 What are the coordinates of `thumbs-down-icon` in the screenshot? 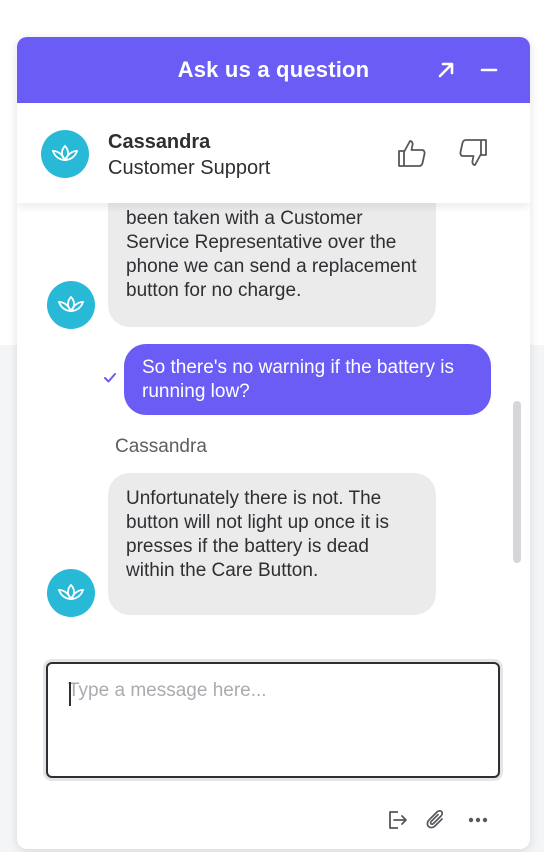 It's located at (473, 152).